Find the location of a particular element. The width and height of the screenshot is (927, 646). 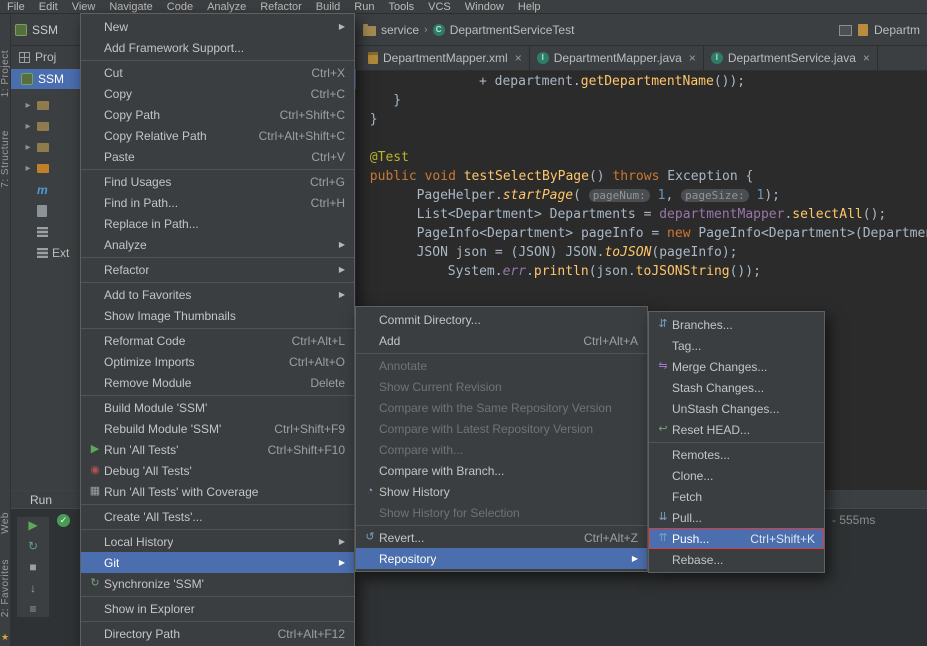

tool-button-structure: 7: Structure is located at coordinates (5, 159).